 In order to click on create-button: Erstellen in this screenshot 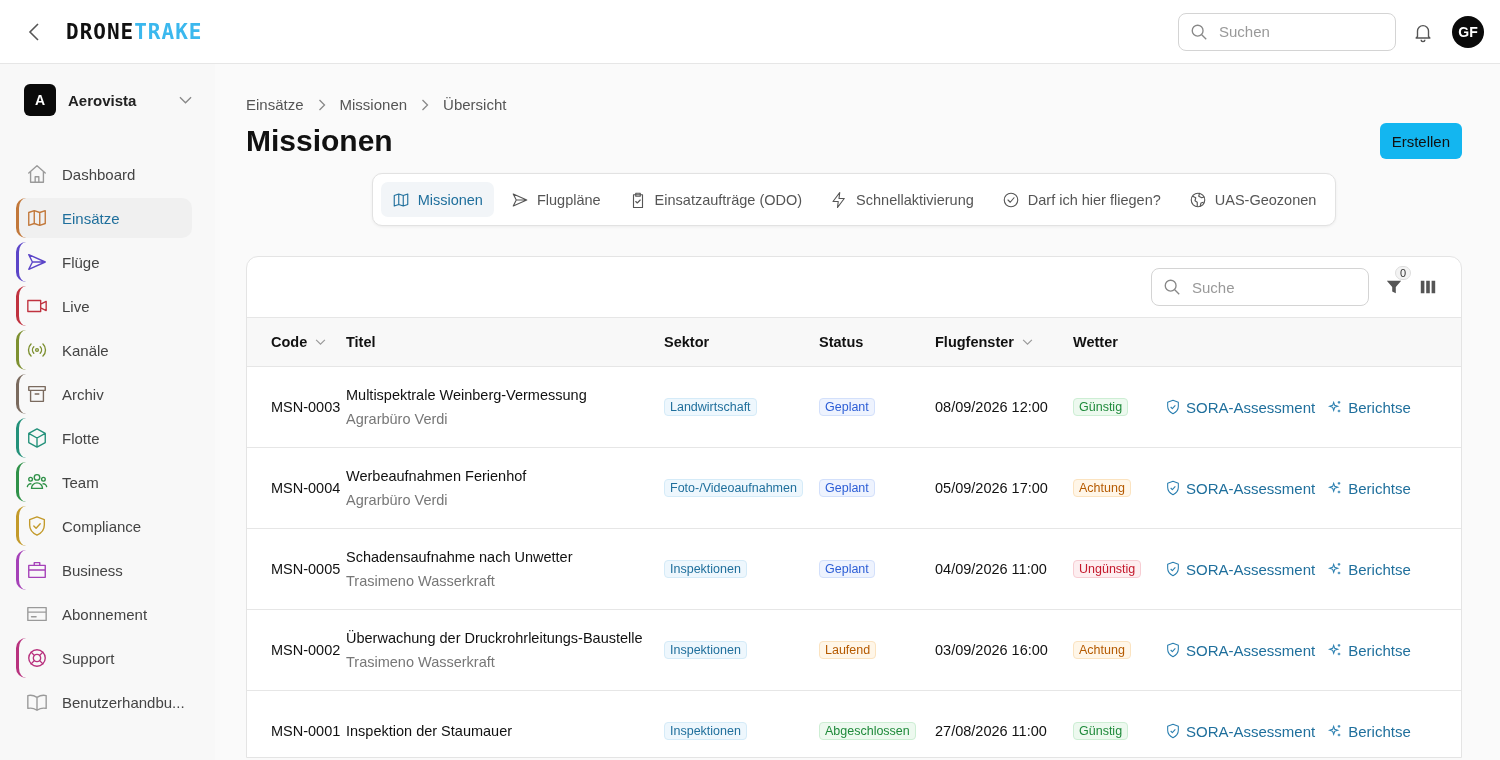, I will do `click(1420, 141)`.